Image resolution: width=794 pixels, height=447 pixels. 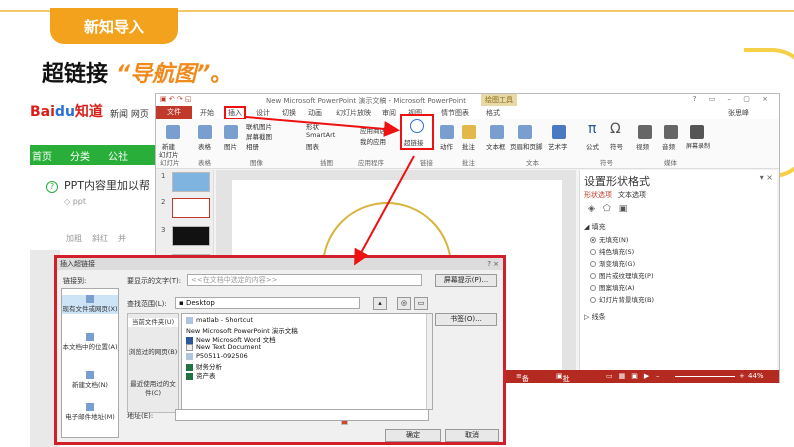 What do you see at coordinates (90, 304) in the screenshot?
I see `link-to-existing-file: 现有文件或网页(X)` at bounding box center [90, 304].